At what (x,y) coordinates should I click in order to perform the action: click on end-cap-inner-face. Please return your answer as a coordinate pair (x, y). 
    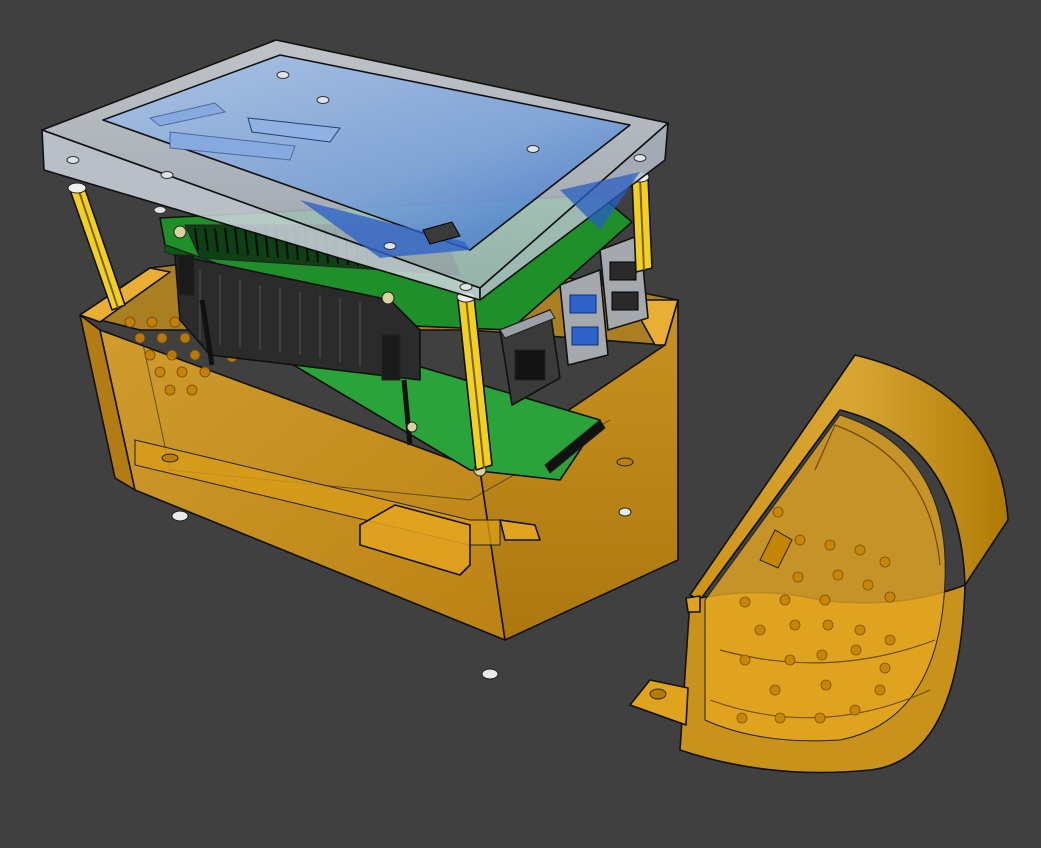
    Looking at the image, I should click on (825, 578).